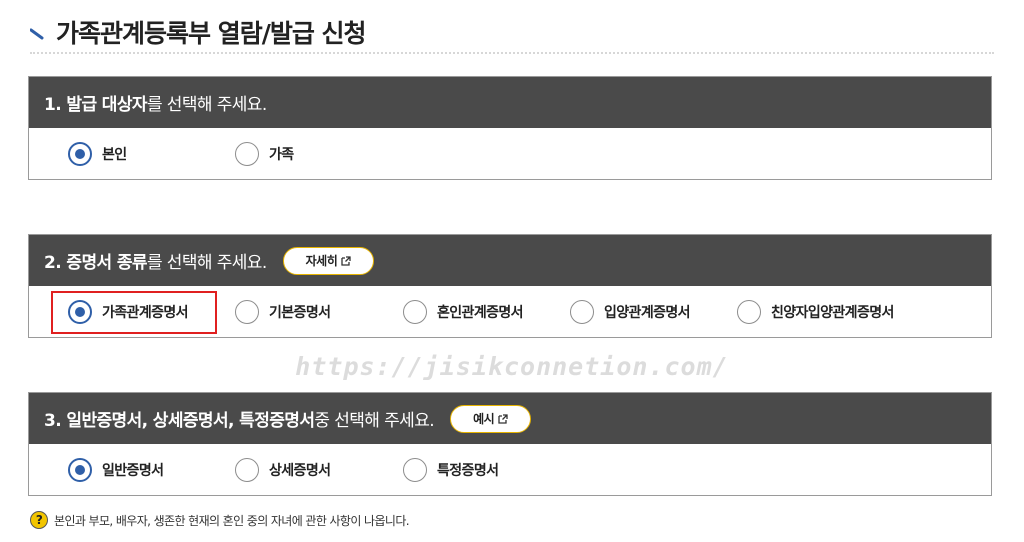  I want to click on title-divider, so click(512, 53).